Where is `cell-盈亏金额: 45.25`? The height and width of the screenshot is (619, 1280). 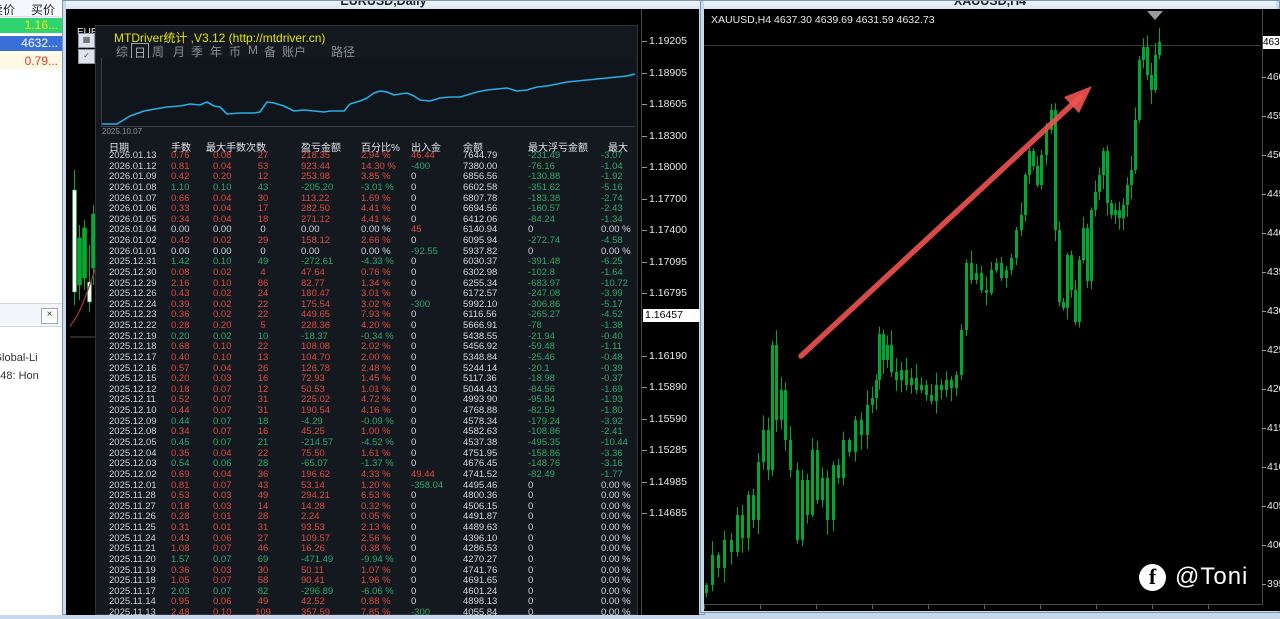
cell-盈亏金额: 45.25 is located at coordinates (313, 432).